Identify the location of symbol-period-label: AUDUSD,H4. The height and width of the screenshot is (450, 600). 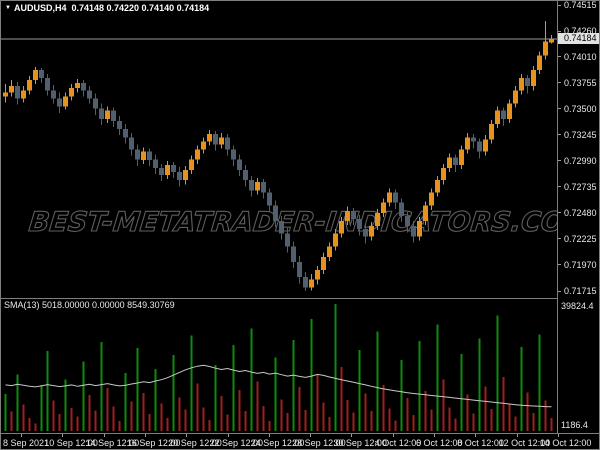
(40, 8).